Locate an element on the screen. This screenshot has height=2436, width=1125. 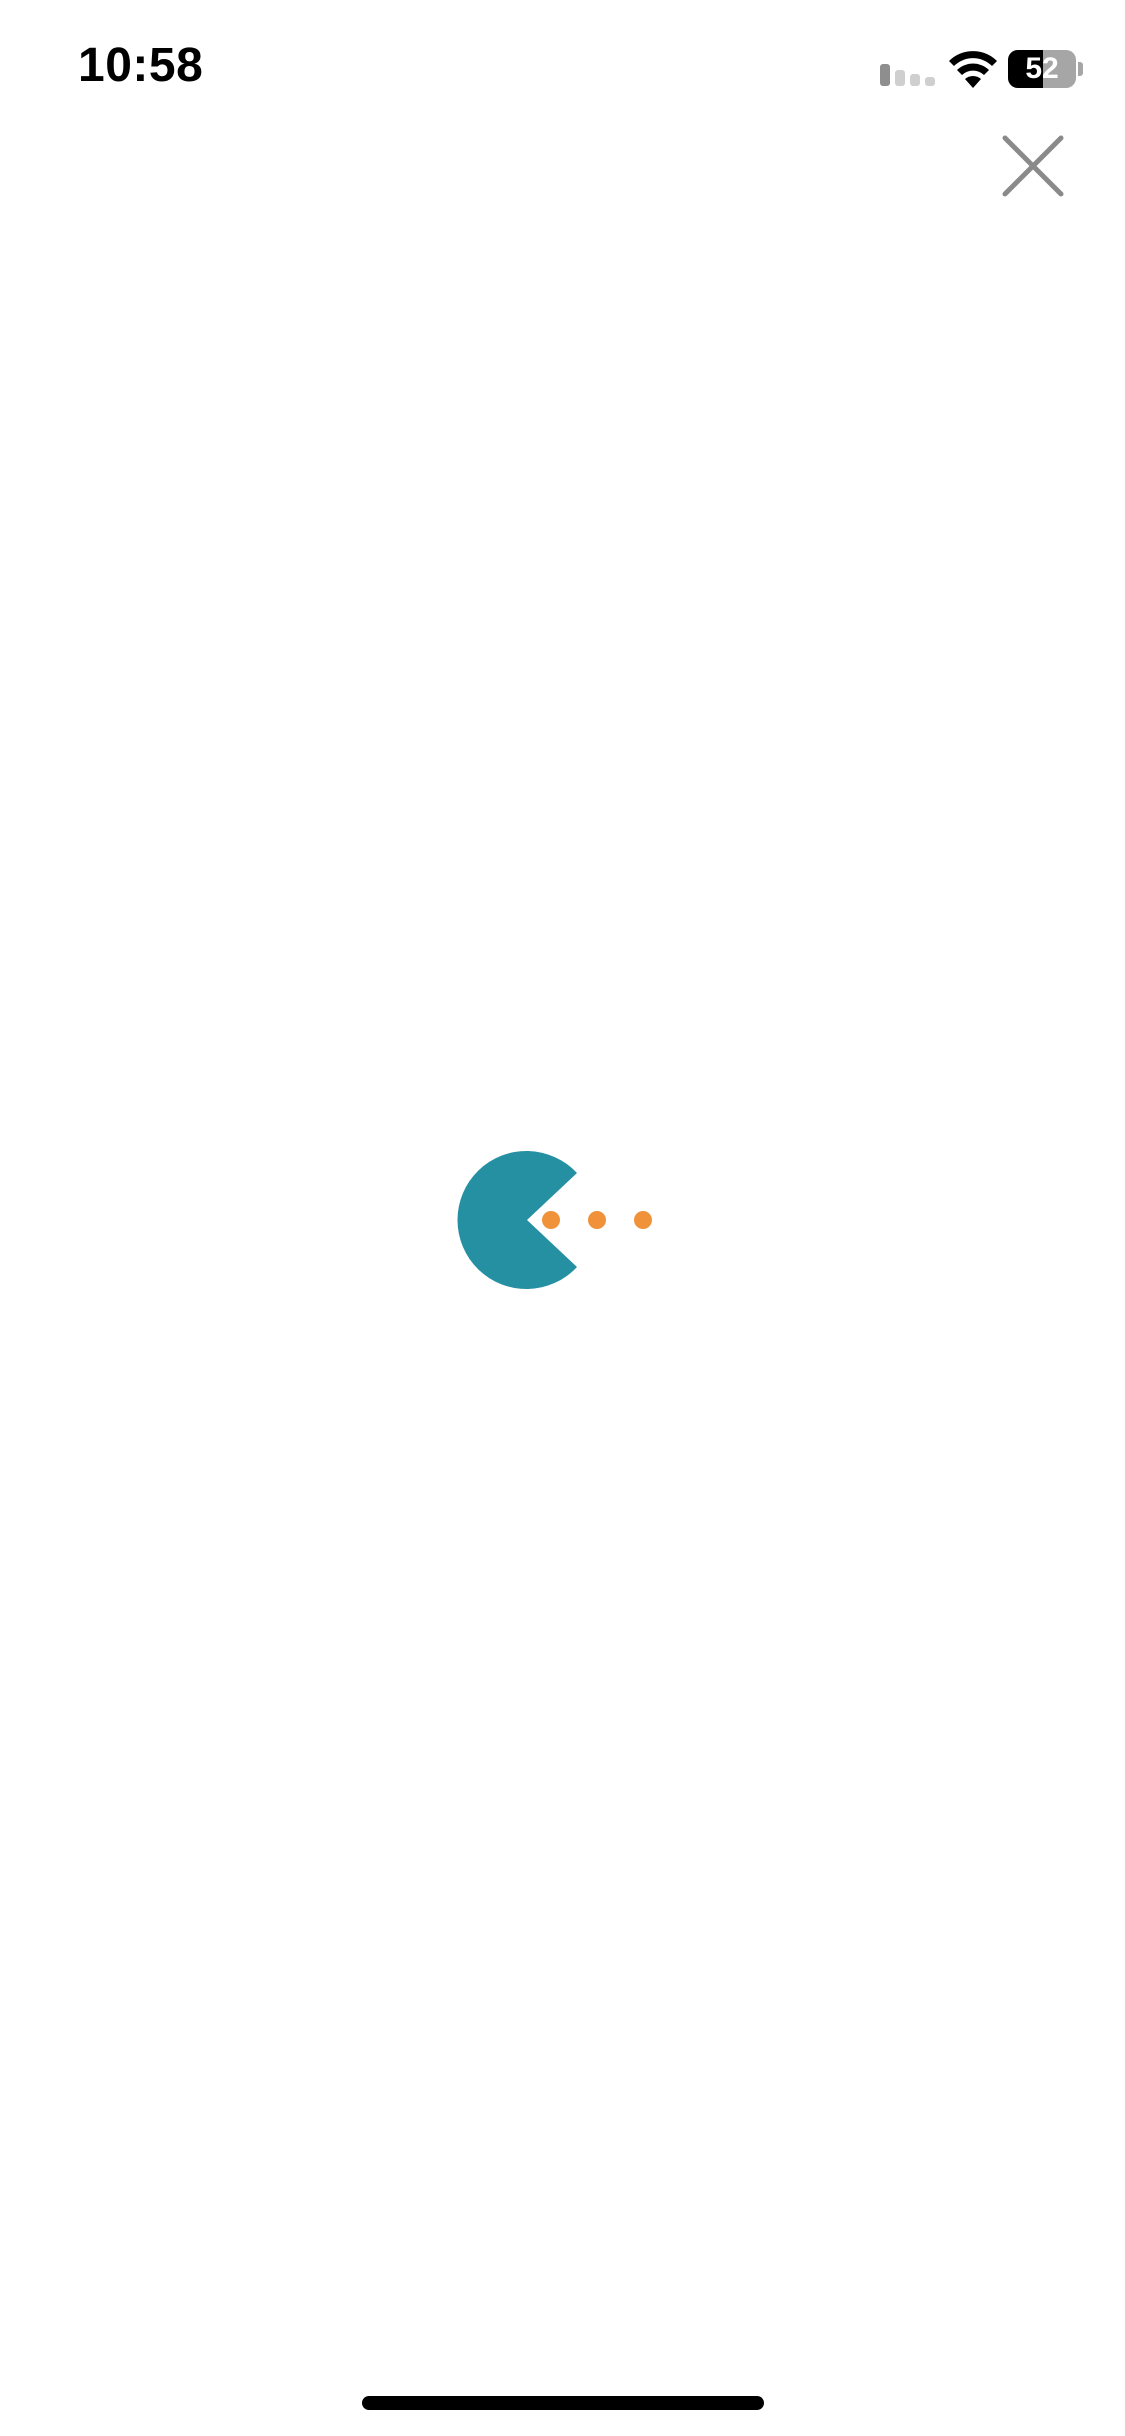
close-icon is located at coordinates (1033, 166).